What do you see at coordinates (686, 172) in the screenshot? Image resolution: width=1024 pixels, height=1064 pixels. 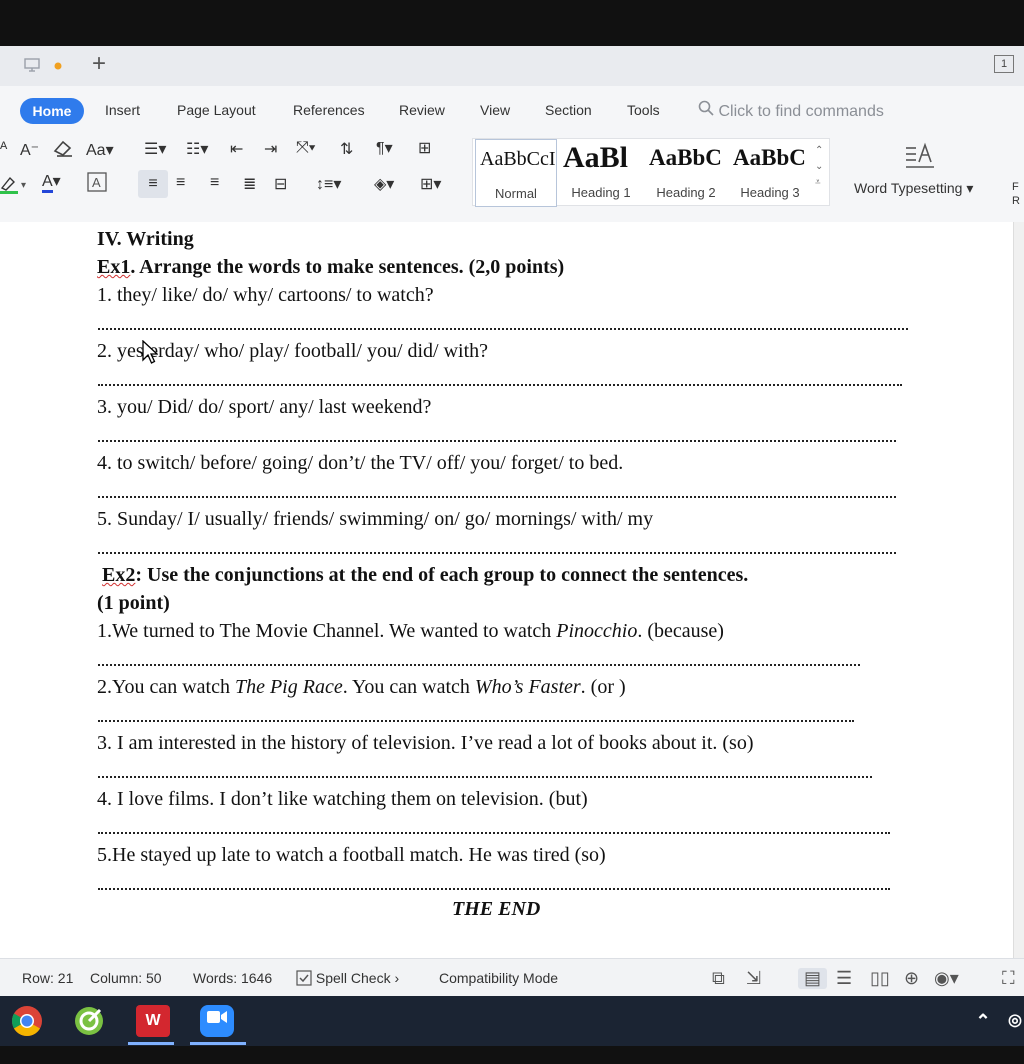 I see `style-heading-2: AaBbC Heading 2` at bounding box center [686, 172].